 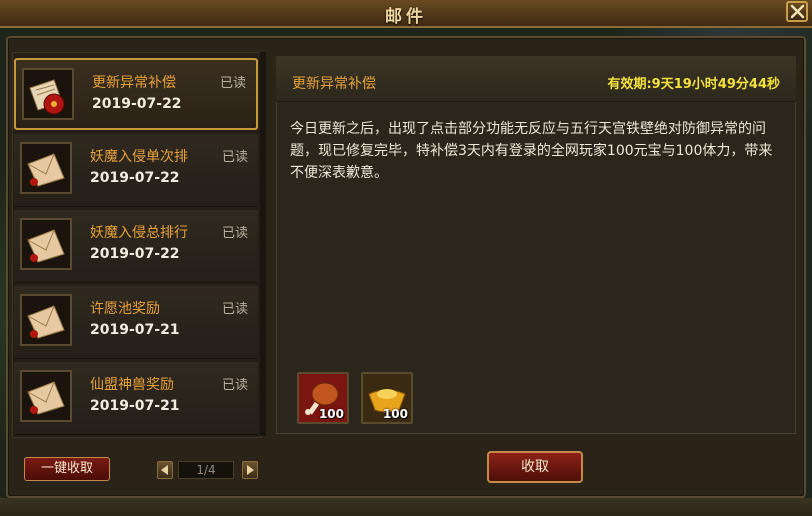 I want to click on claim-button: 收取, so click(x=535, y=467).